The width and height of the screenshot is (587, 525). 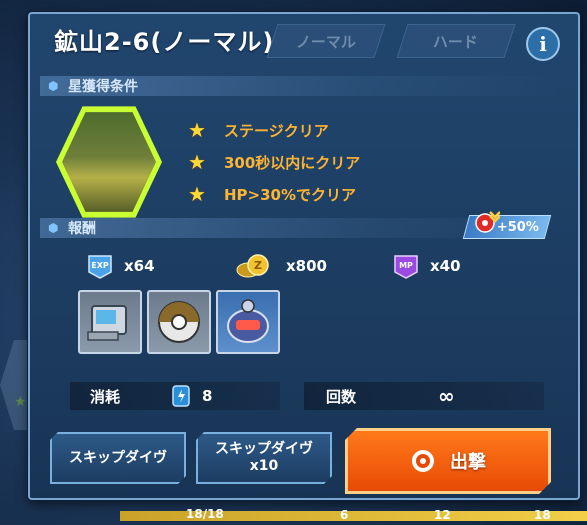 I want to click on star-progress-bar: 18/18 6 12 18, so click(x=293, y=514).